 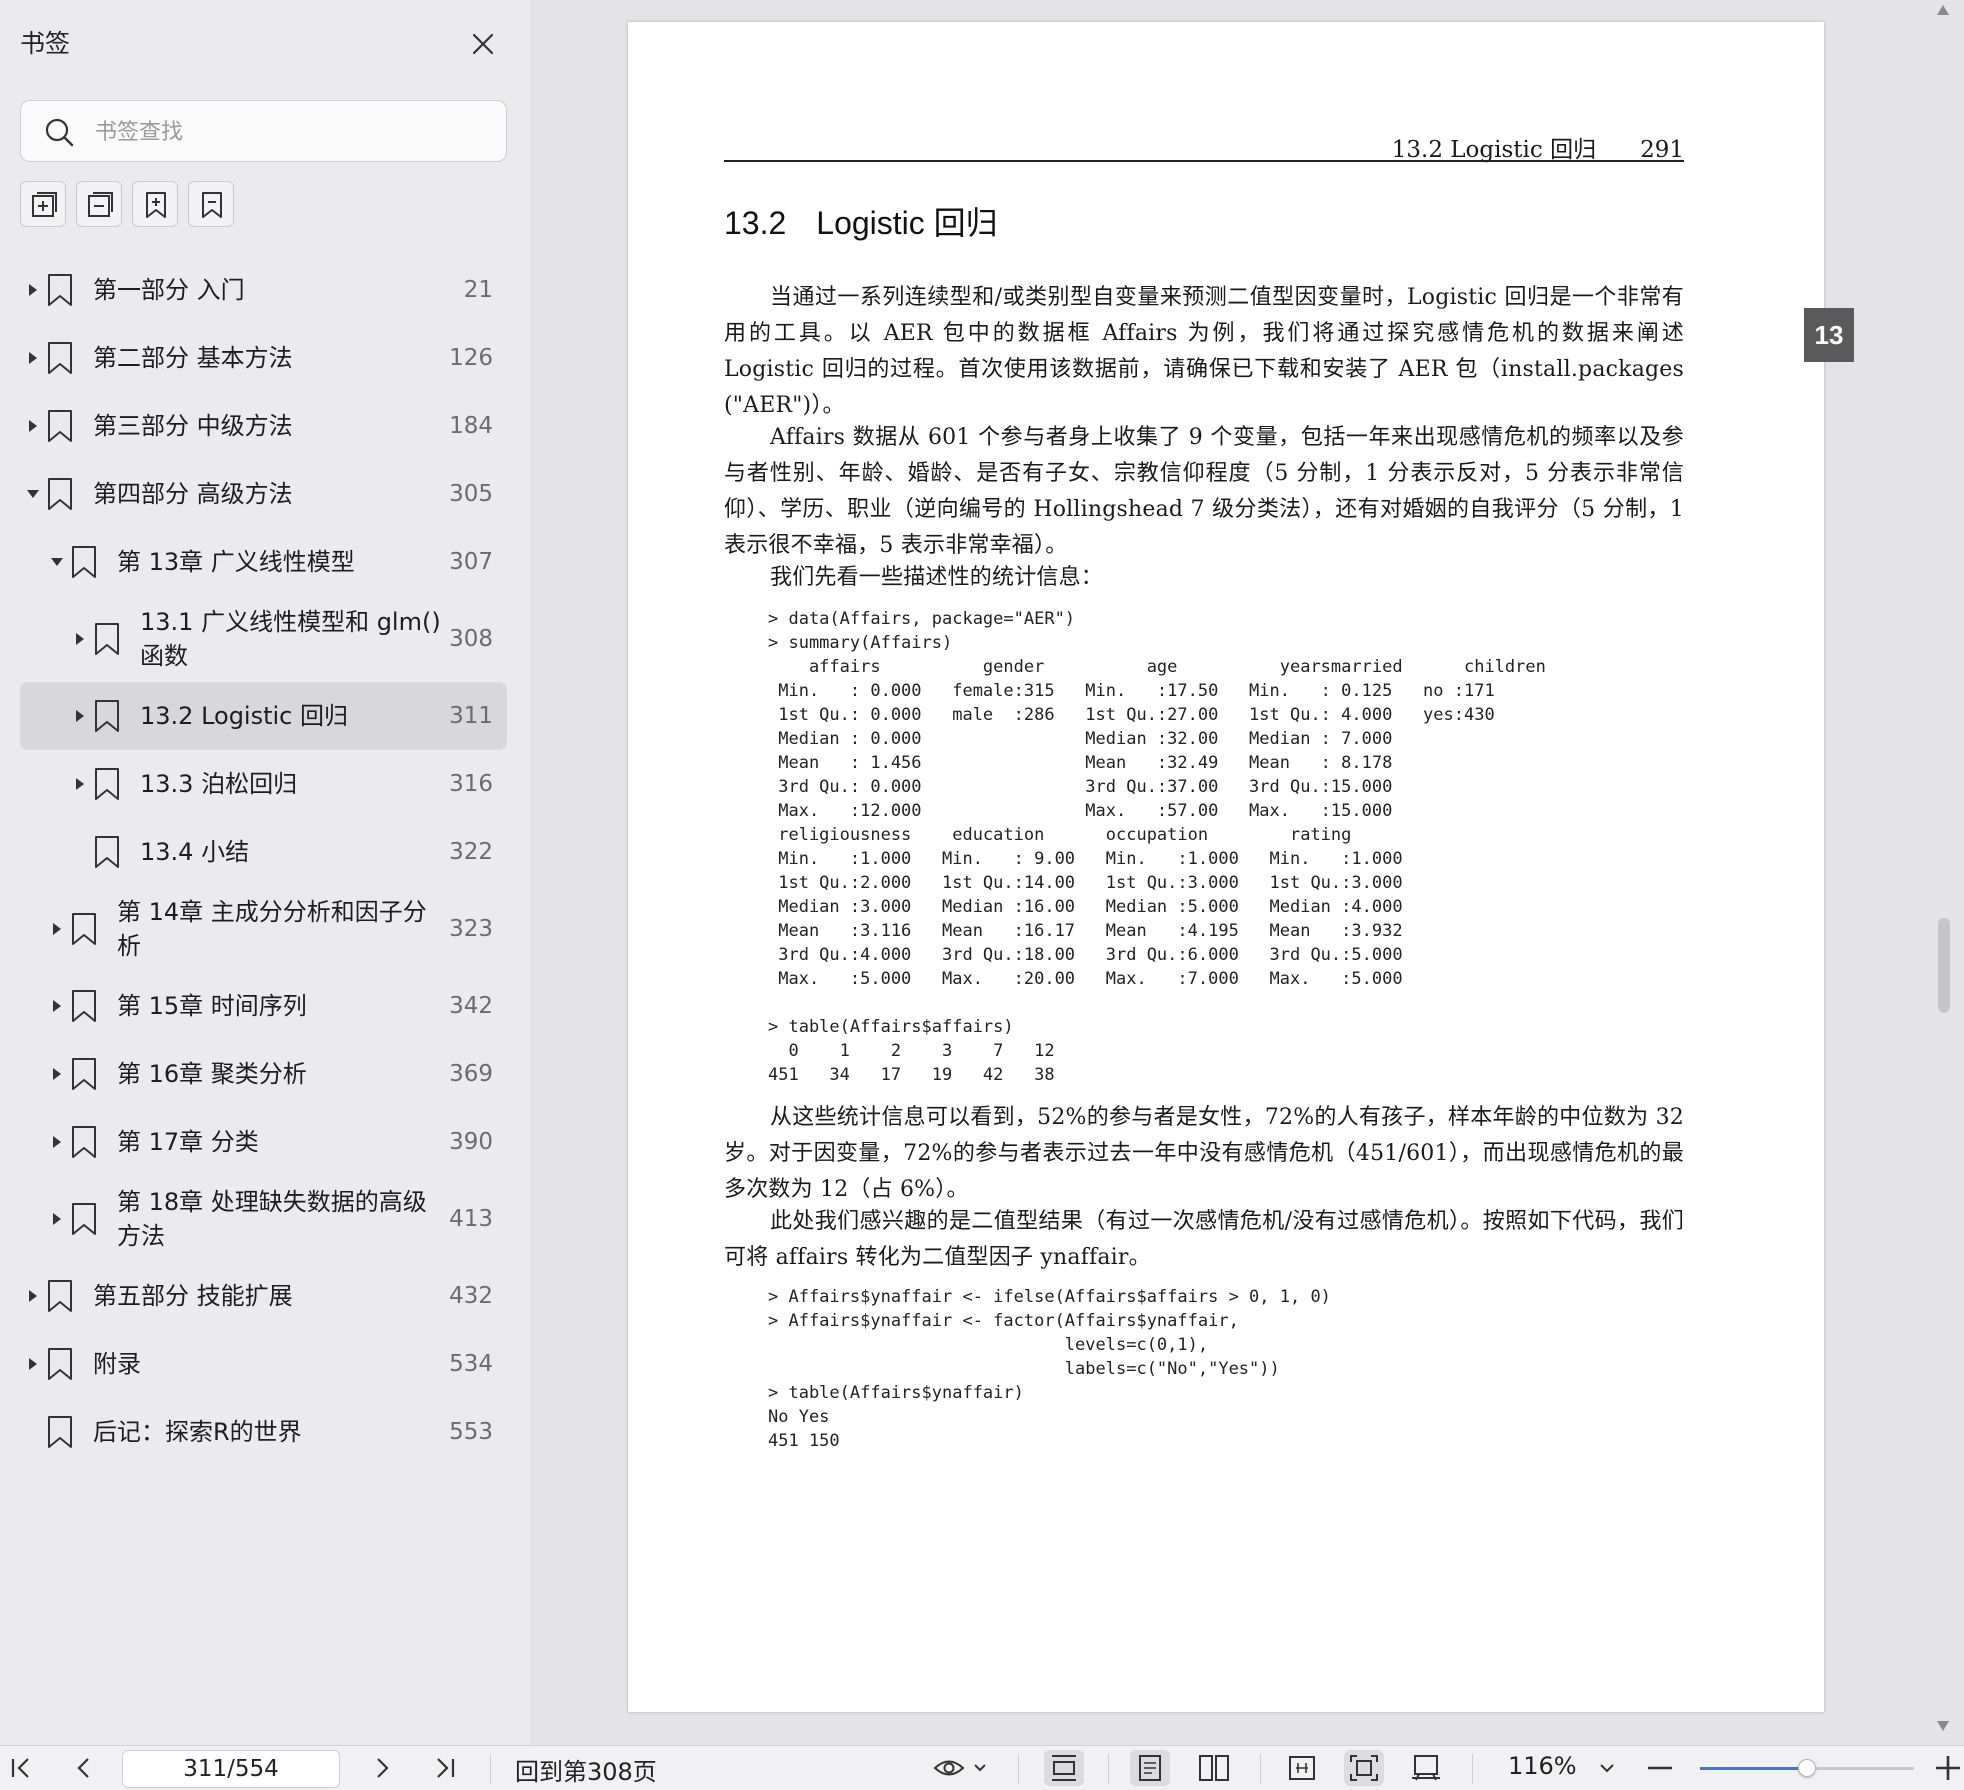 I want to click on eye-icon, so click(x=959, y=1768).